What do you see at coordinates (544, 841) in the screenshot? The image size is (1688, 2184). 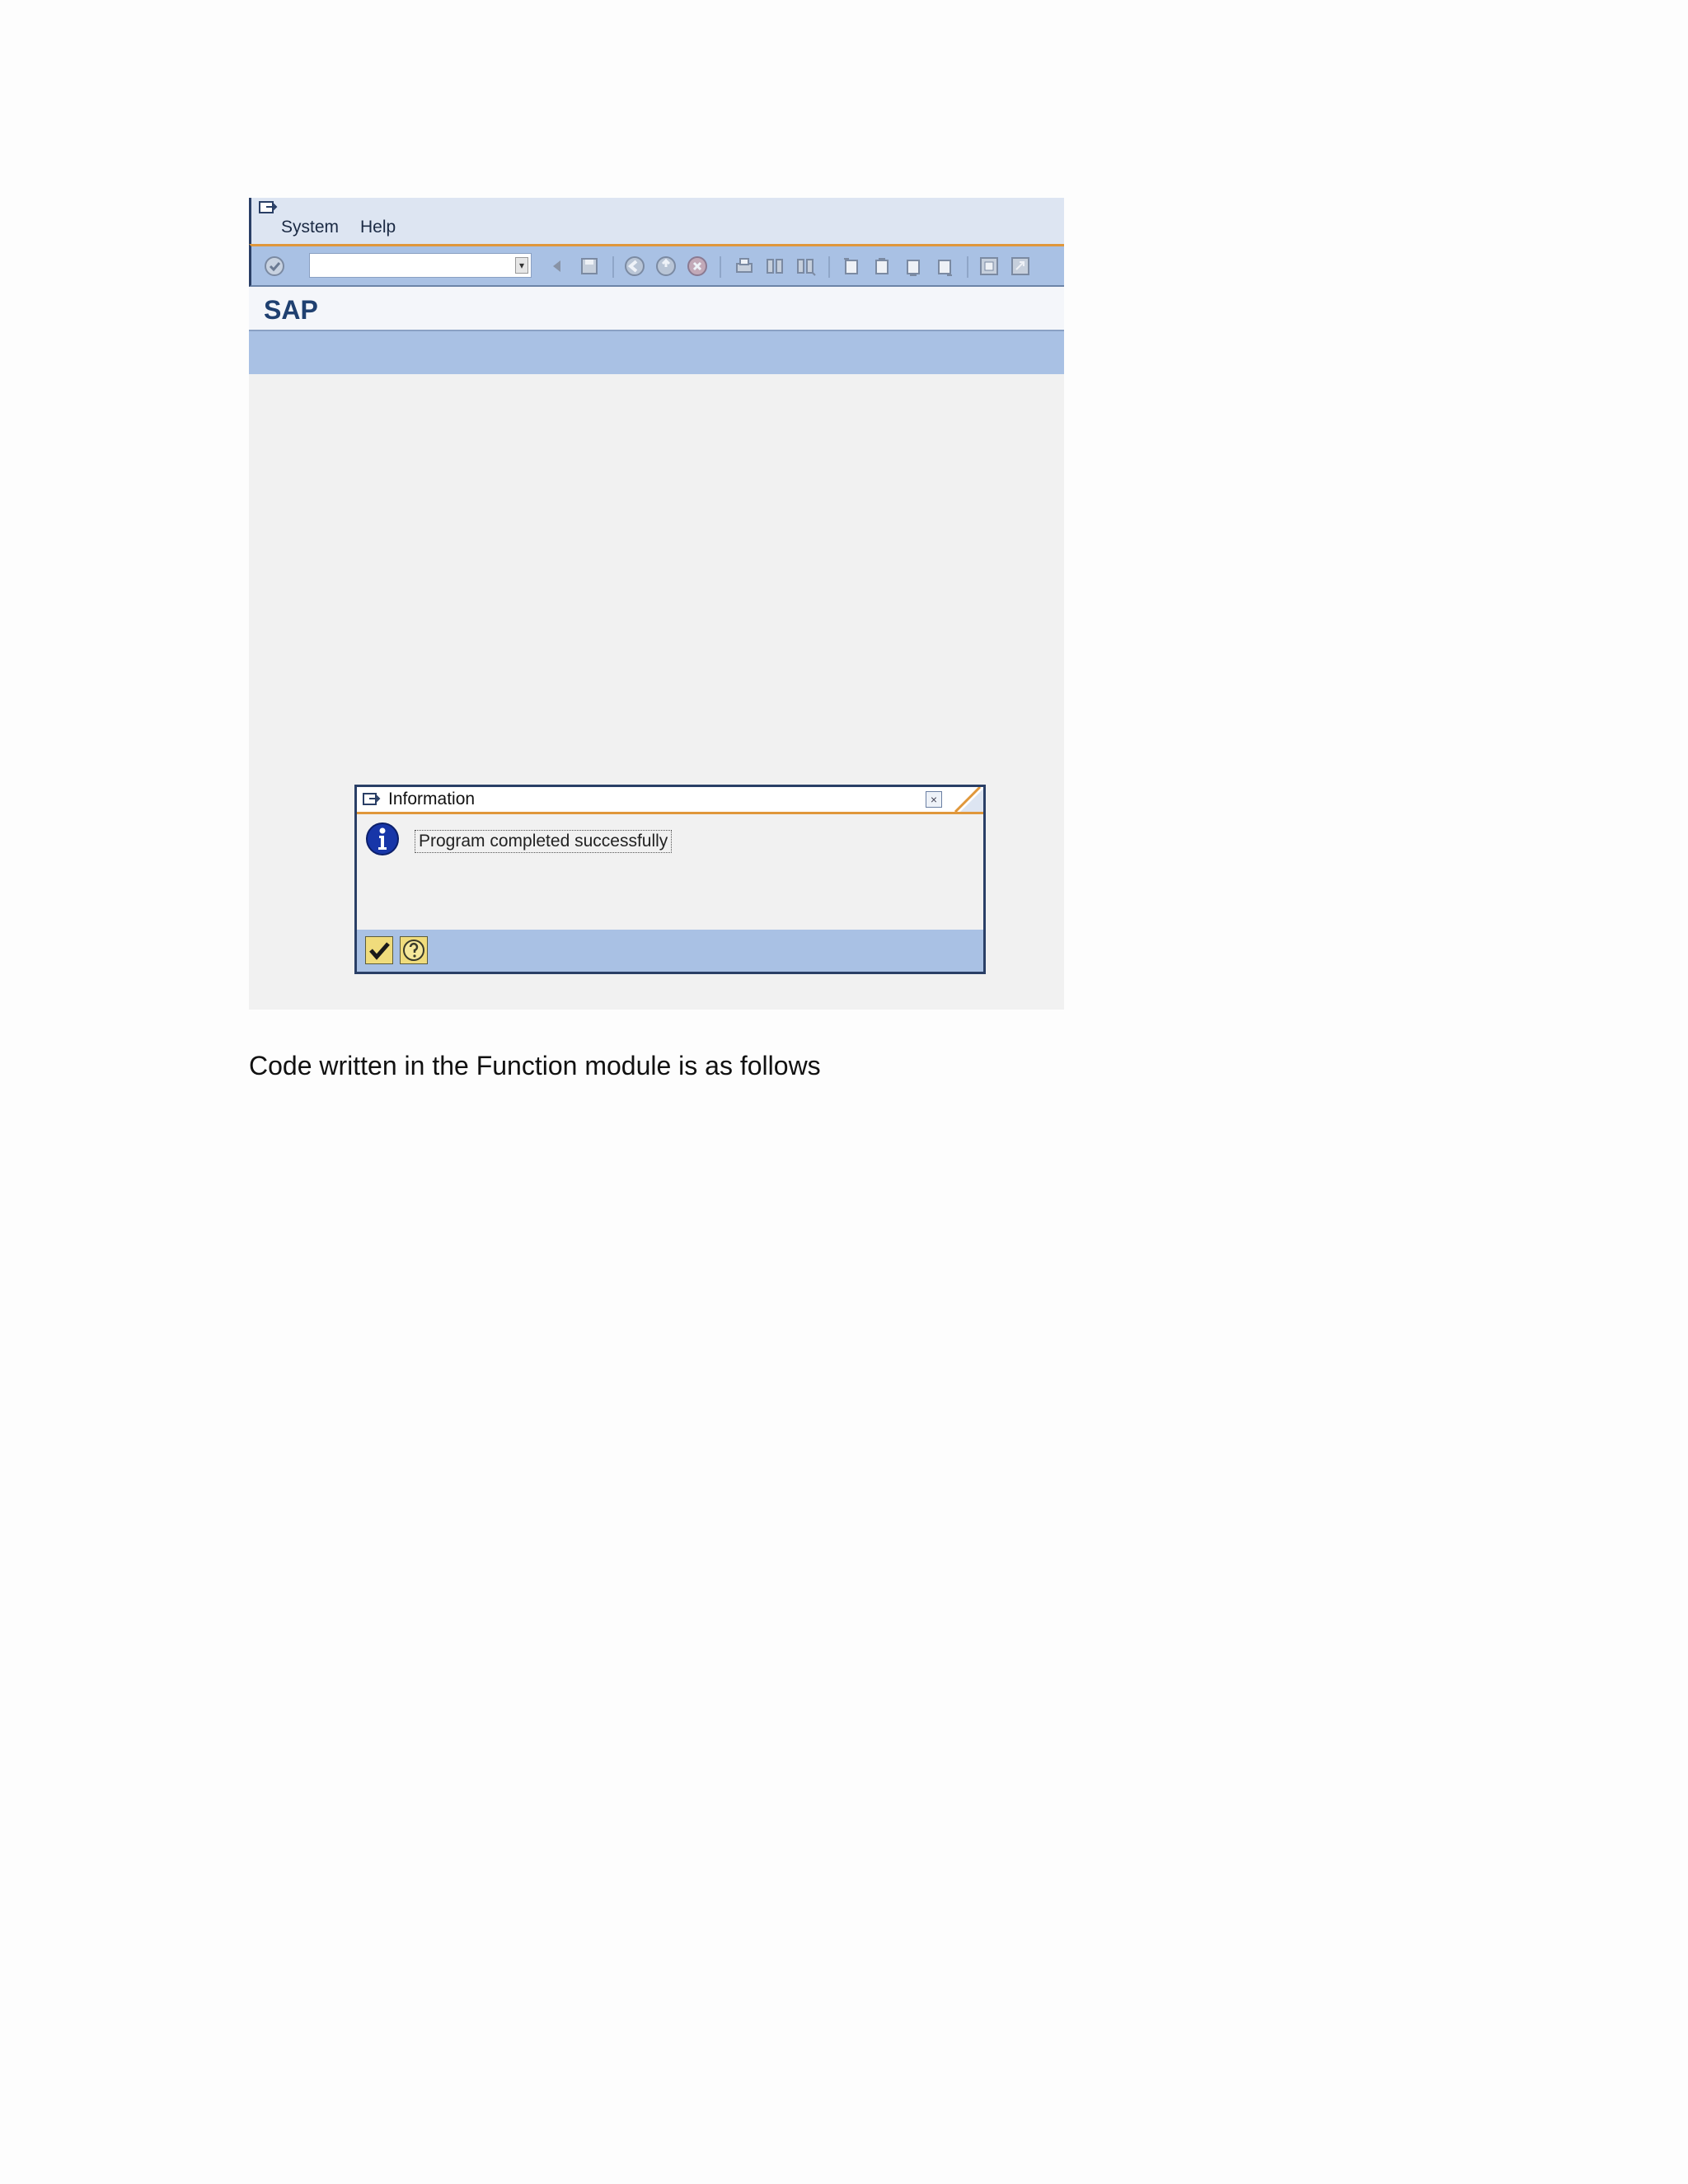 I see `dialog-message: Program completed successfully` at bounding box center [544, 841].